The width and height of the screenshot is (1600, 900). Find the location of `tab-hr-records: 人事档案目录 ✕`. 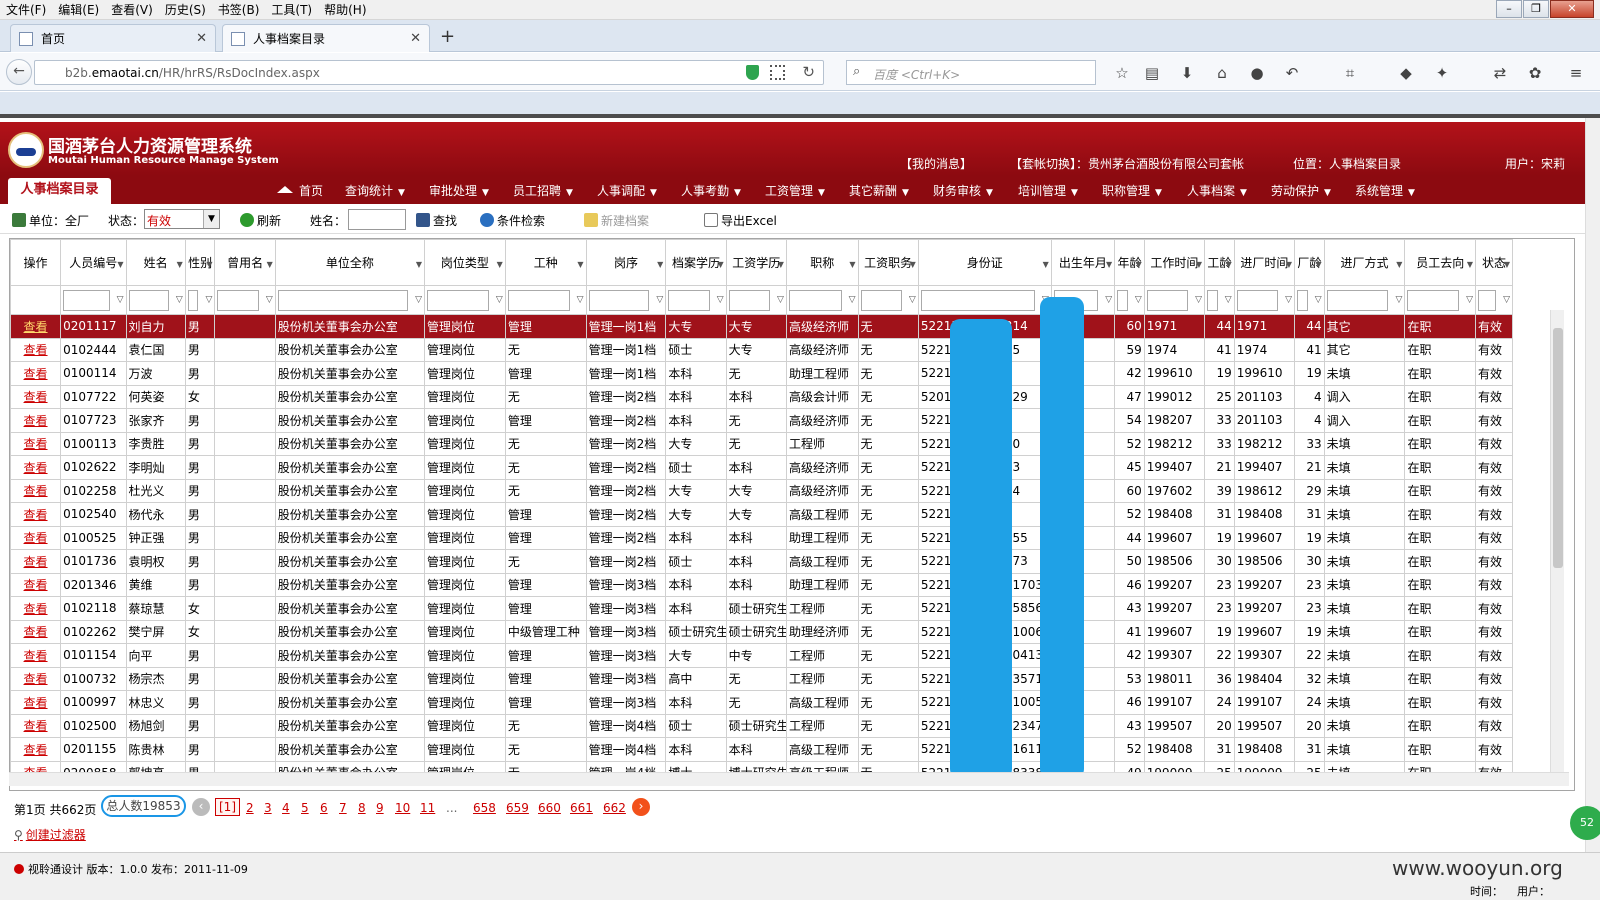

tab-hr-records: 人事档案目录 ✕ is located at coordinates (326, 38).